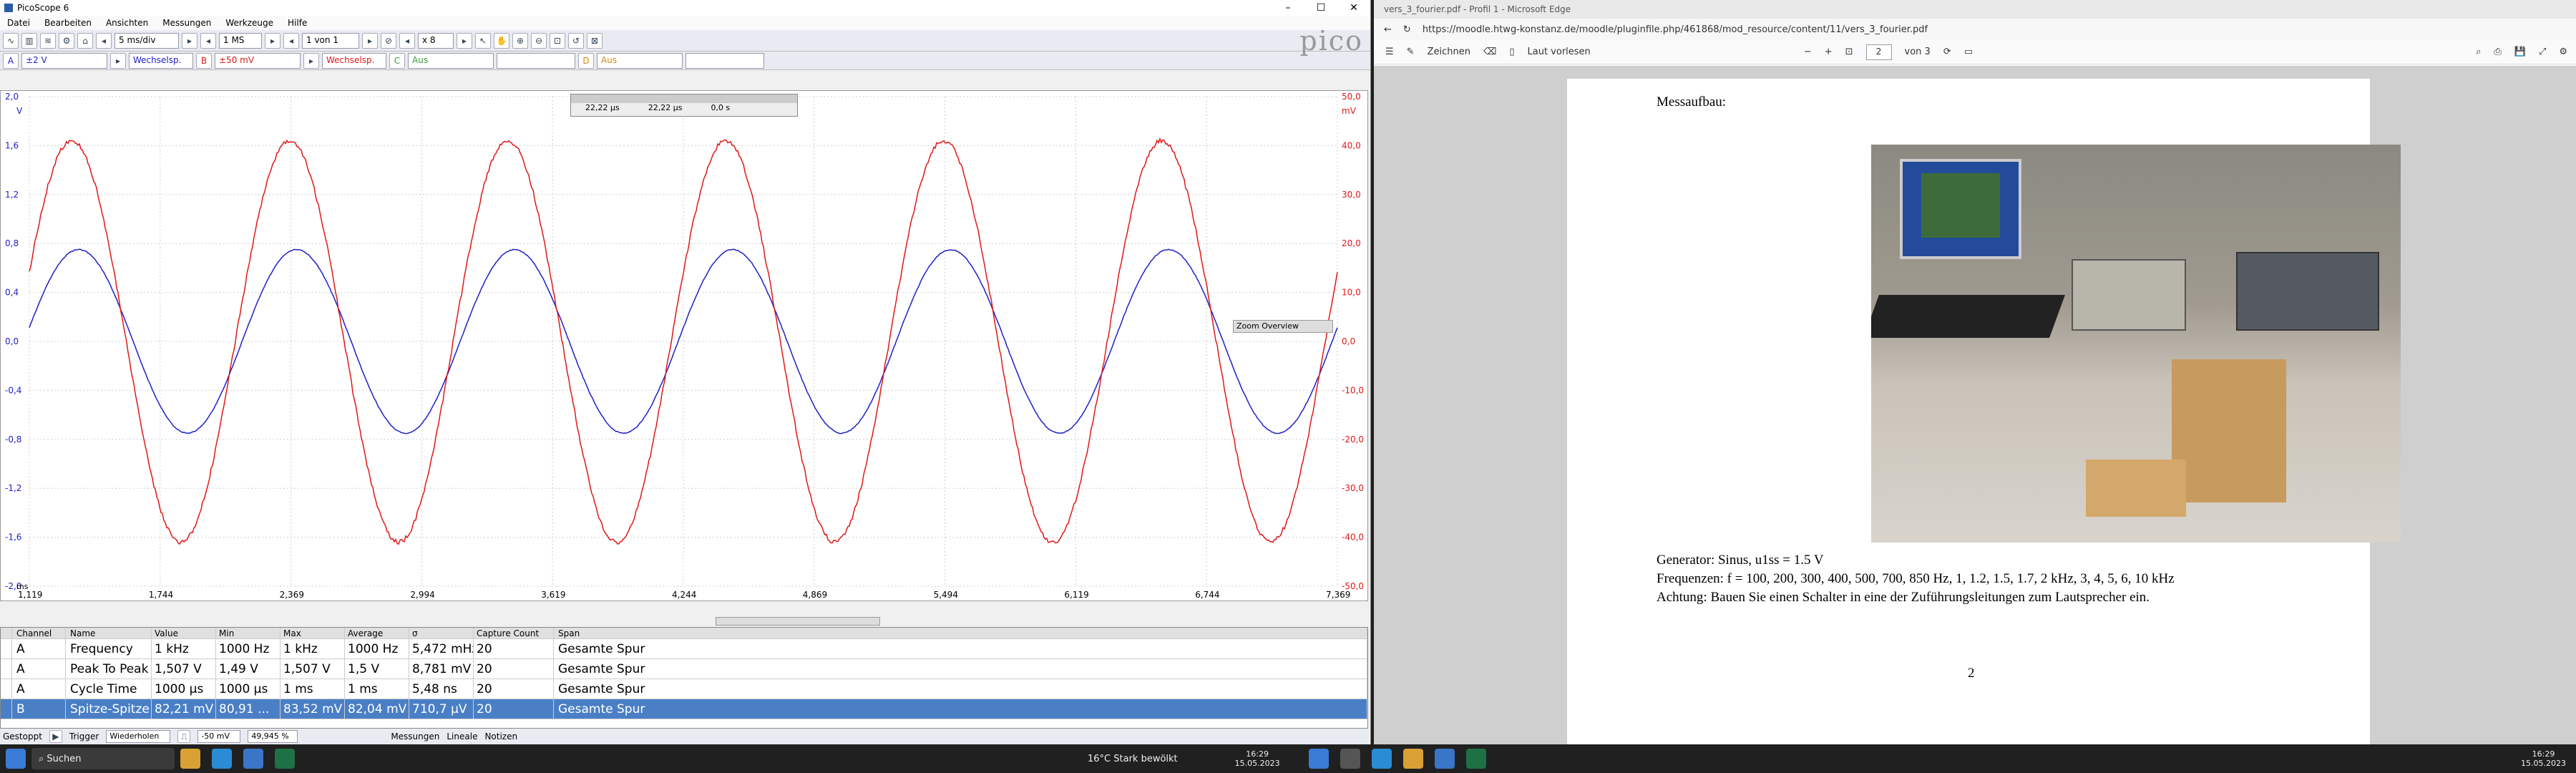  I want to click on channel-b-range: ±50 mV, so click(258, 61).